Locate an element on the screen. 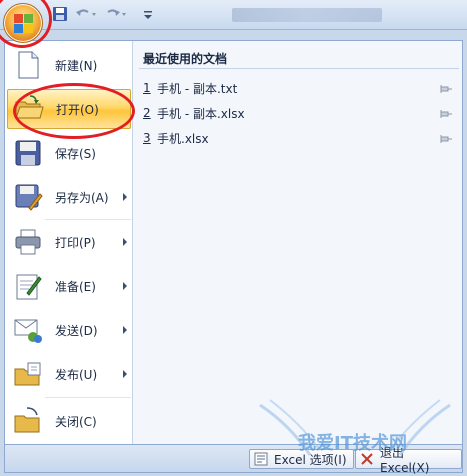 The width and height of the screenshot is (467, 476). document-name: 手机.xlsx is located at coordinates (183, 138).